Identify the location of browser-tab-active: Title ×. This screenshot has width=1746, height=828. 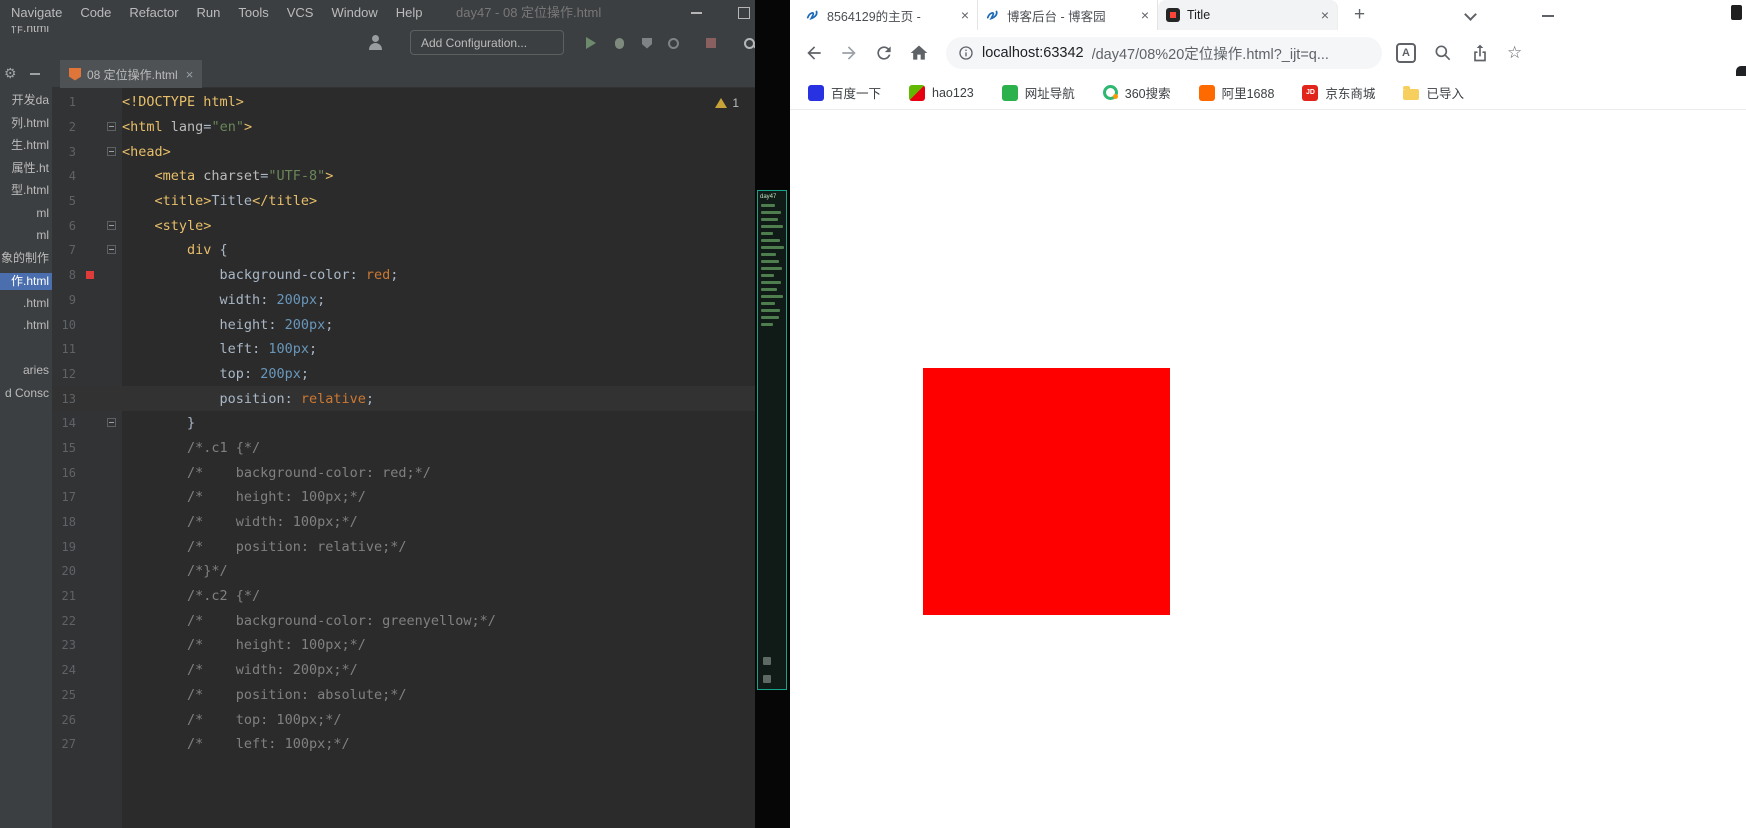
(1248, 15).